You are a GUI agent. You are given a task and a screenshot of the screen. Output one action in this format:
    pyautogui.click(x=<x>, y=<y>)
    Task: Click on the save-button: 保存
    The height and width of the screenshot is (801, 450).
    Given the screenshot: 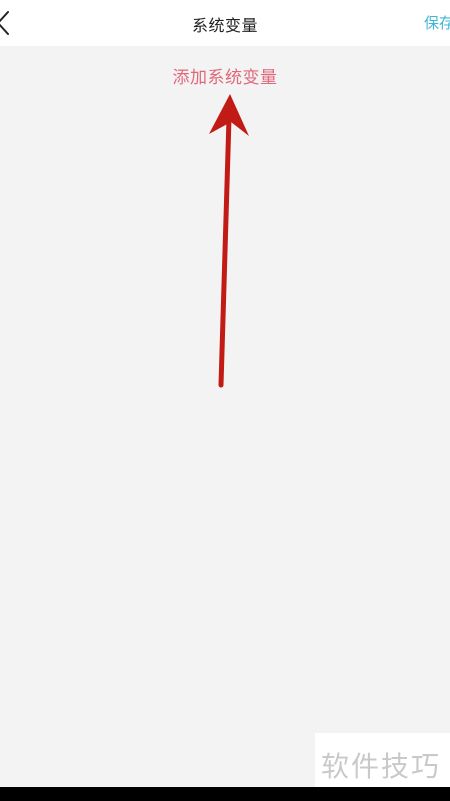 What is the action you would take?
    pyautogui.click(x=437, y=22)
    